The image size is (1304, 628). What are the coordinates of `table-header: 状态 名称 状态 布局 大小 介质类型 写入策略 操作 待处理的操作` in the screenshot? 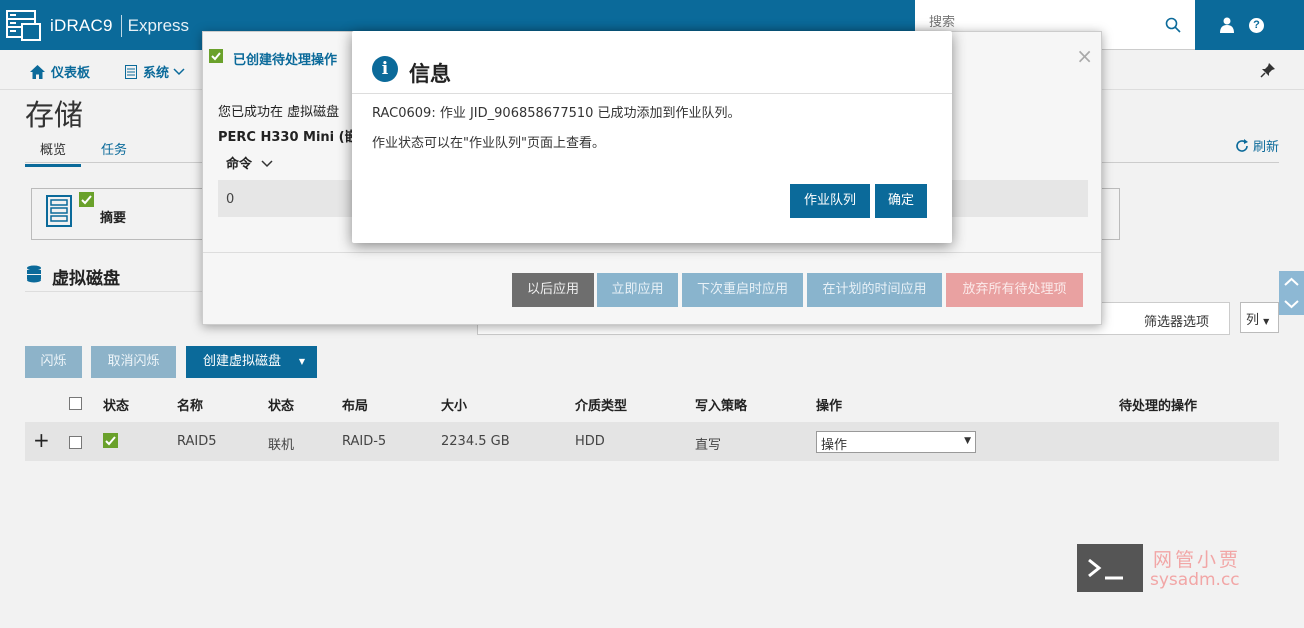 It's located at (652, 404).